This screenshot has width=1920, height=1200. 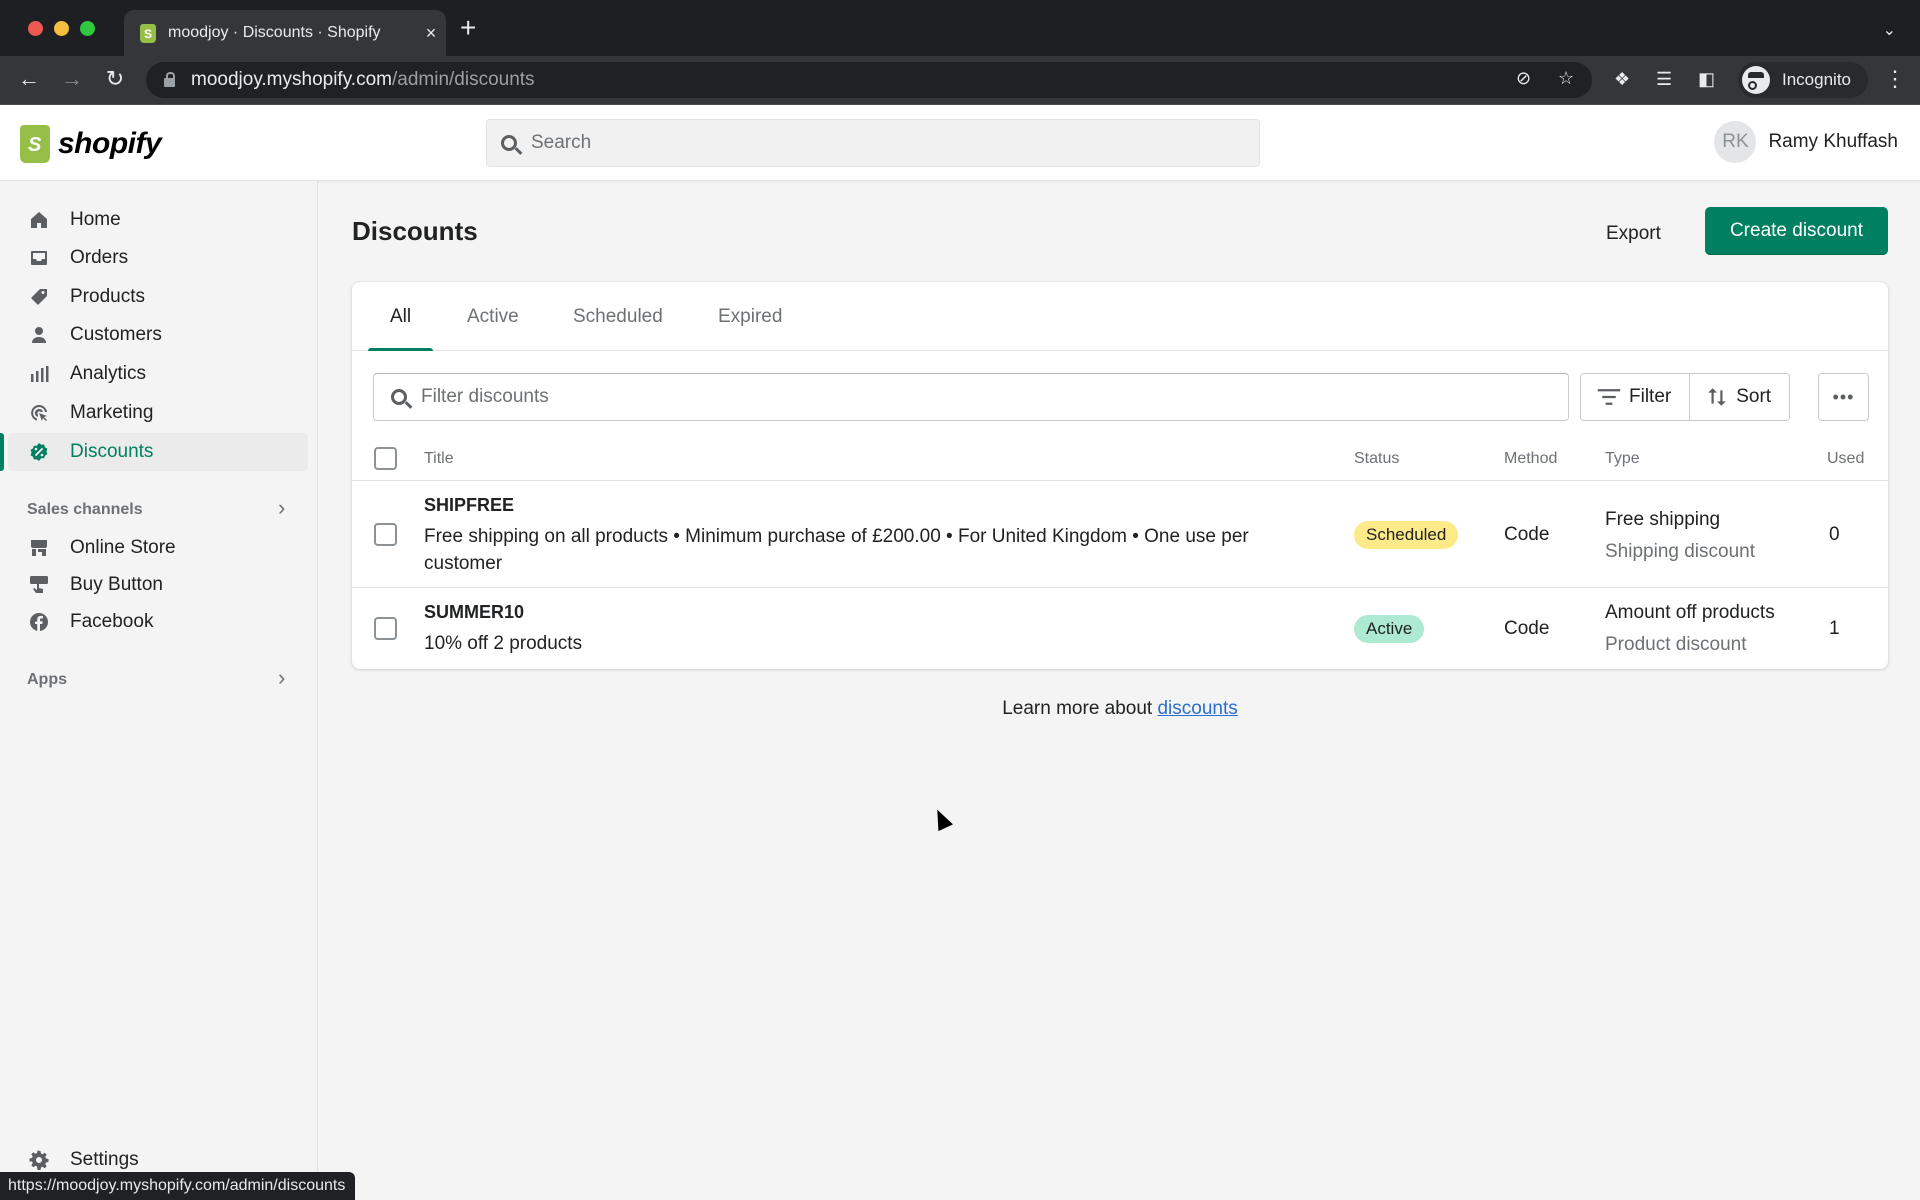 What do you see at coordinates (35, 28) in the screenshot?
I see `window-close-button` at bounding box center [35, 28].